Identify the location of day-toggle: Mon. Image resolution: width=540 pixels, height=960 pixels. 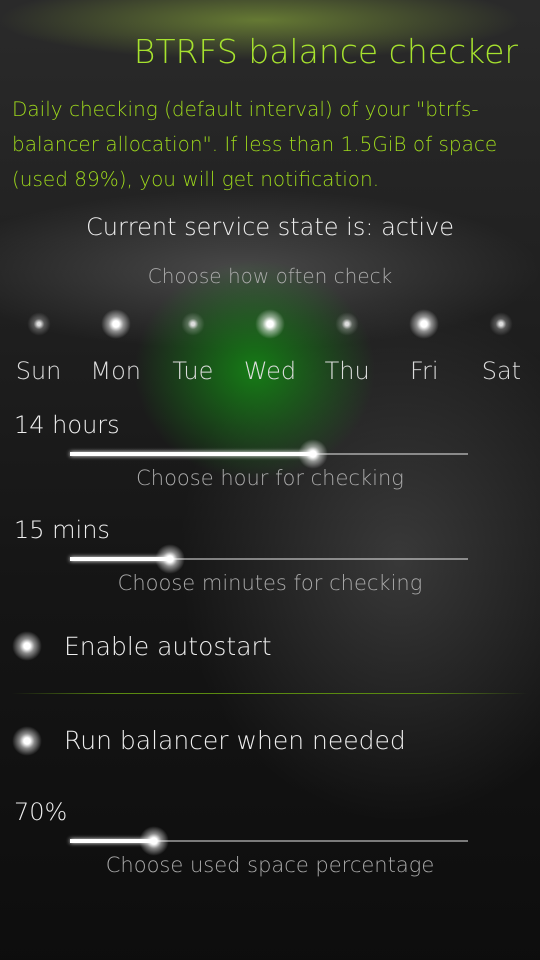
(115, 348).